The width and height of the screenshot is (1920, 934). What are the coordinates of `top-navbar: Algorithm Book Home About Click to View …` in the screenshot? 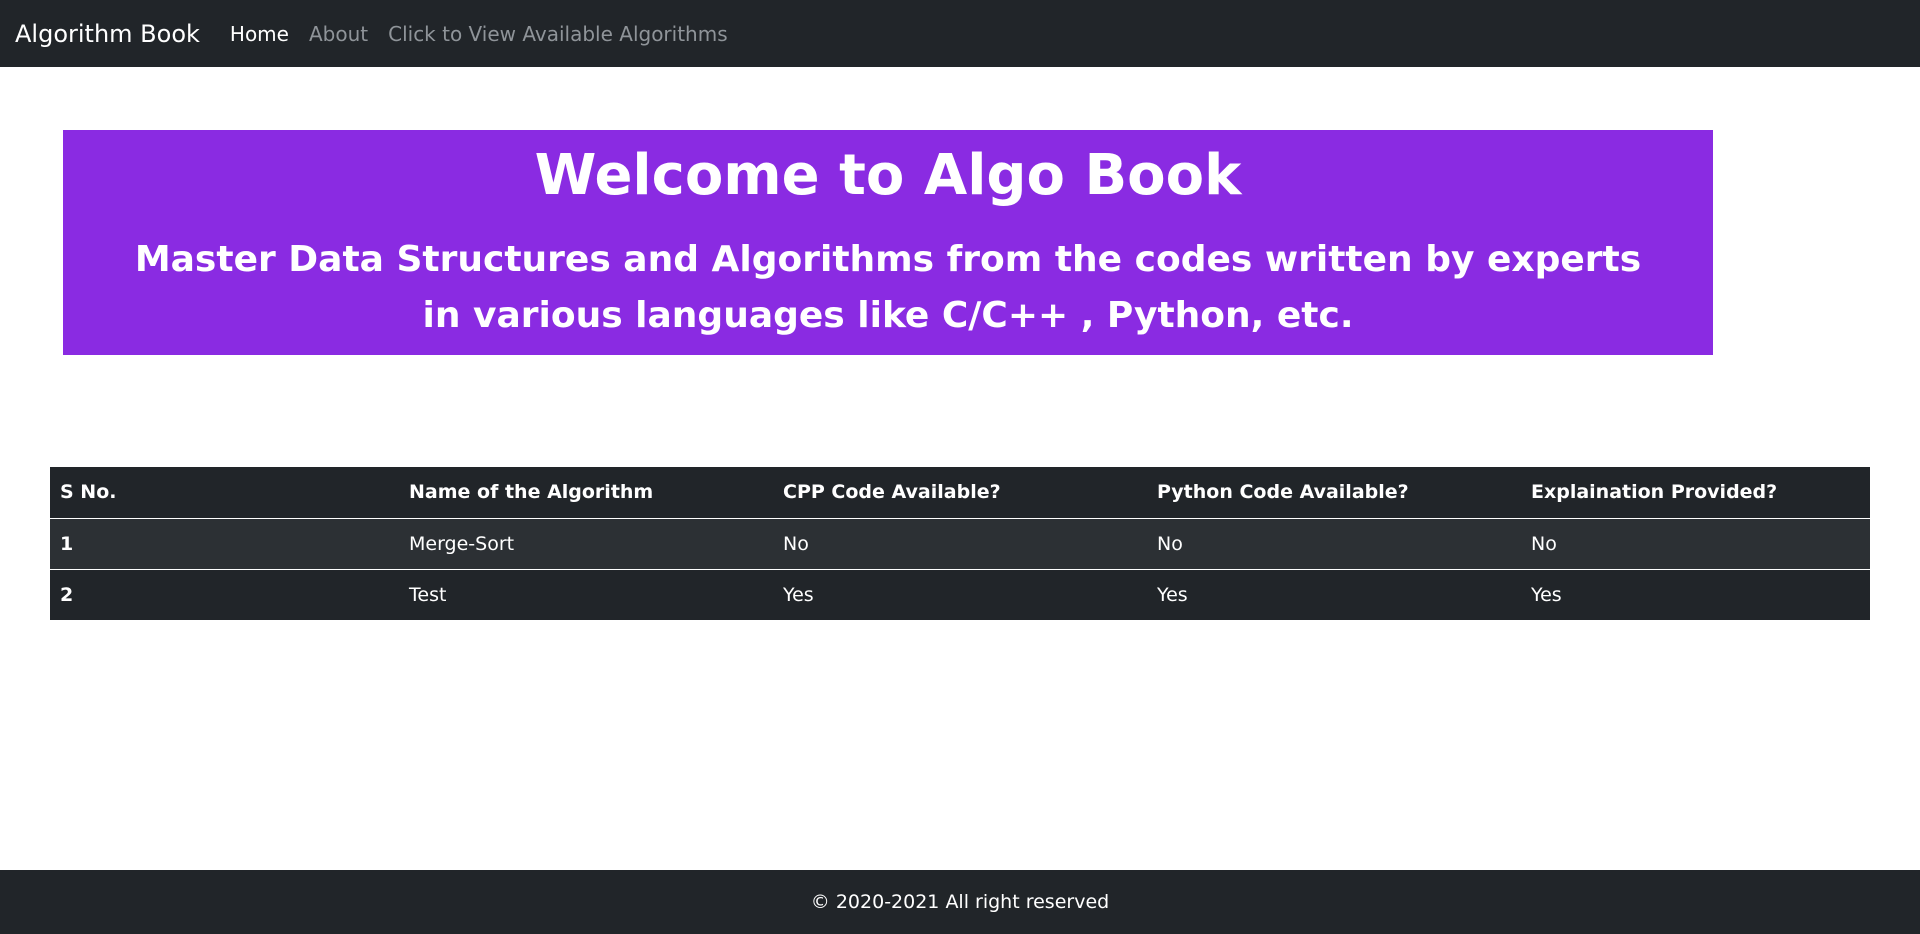 It's located at (960, 33).